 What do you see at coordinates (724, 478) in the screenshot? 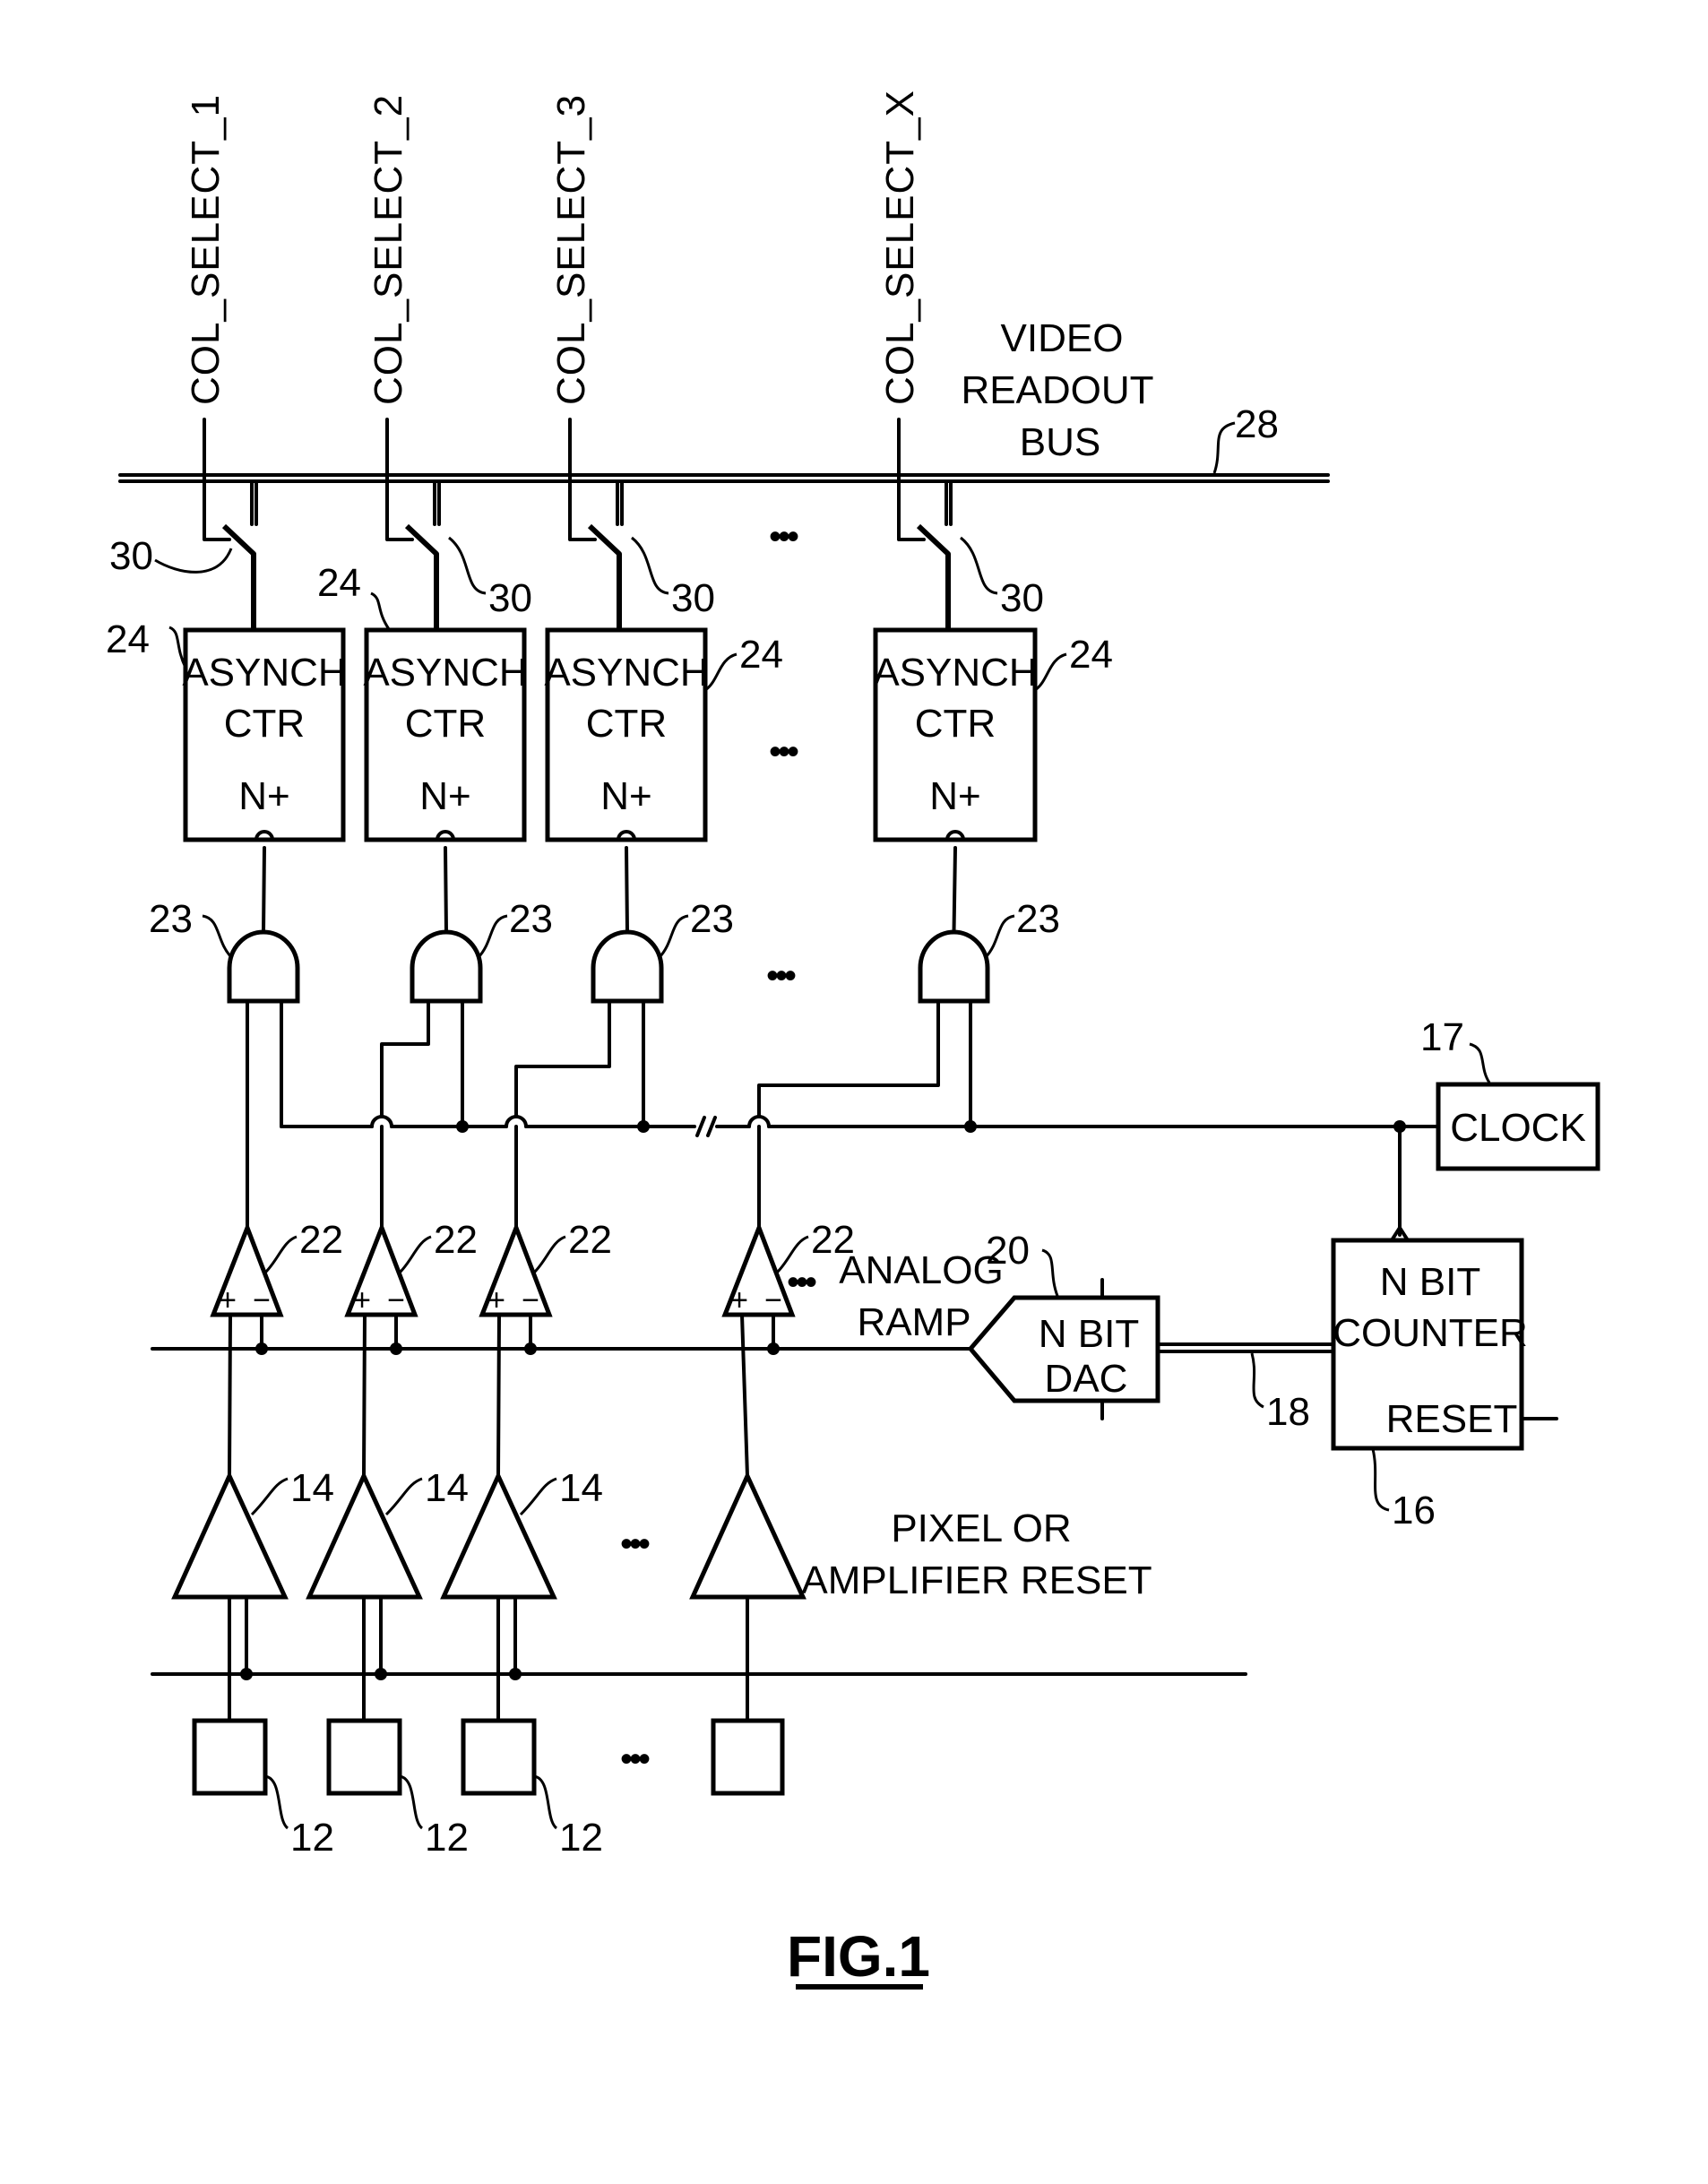
I see `video-readout-bus` at bounding box center [724, 478].